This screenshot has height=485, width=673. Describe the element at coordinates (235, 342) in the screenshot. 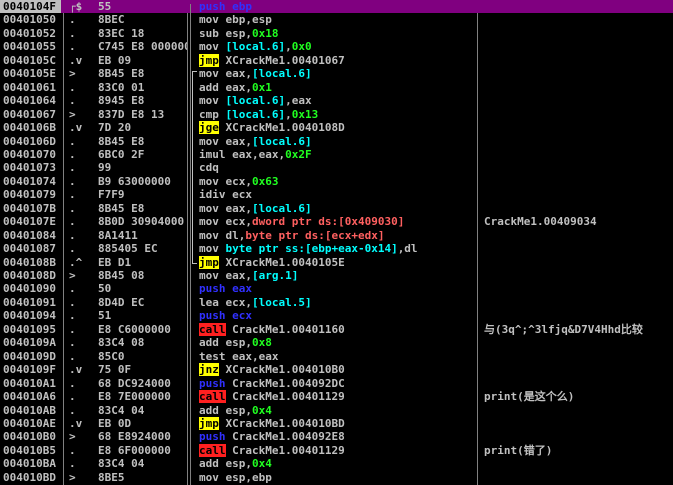

I see `instruction: add esp,0x8` at that location.